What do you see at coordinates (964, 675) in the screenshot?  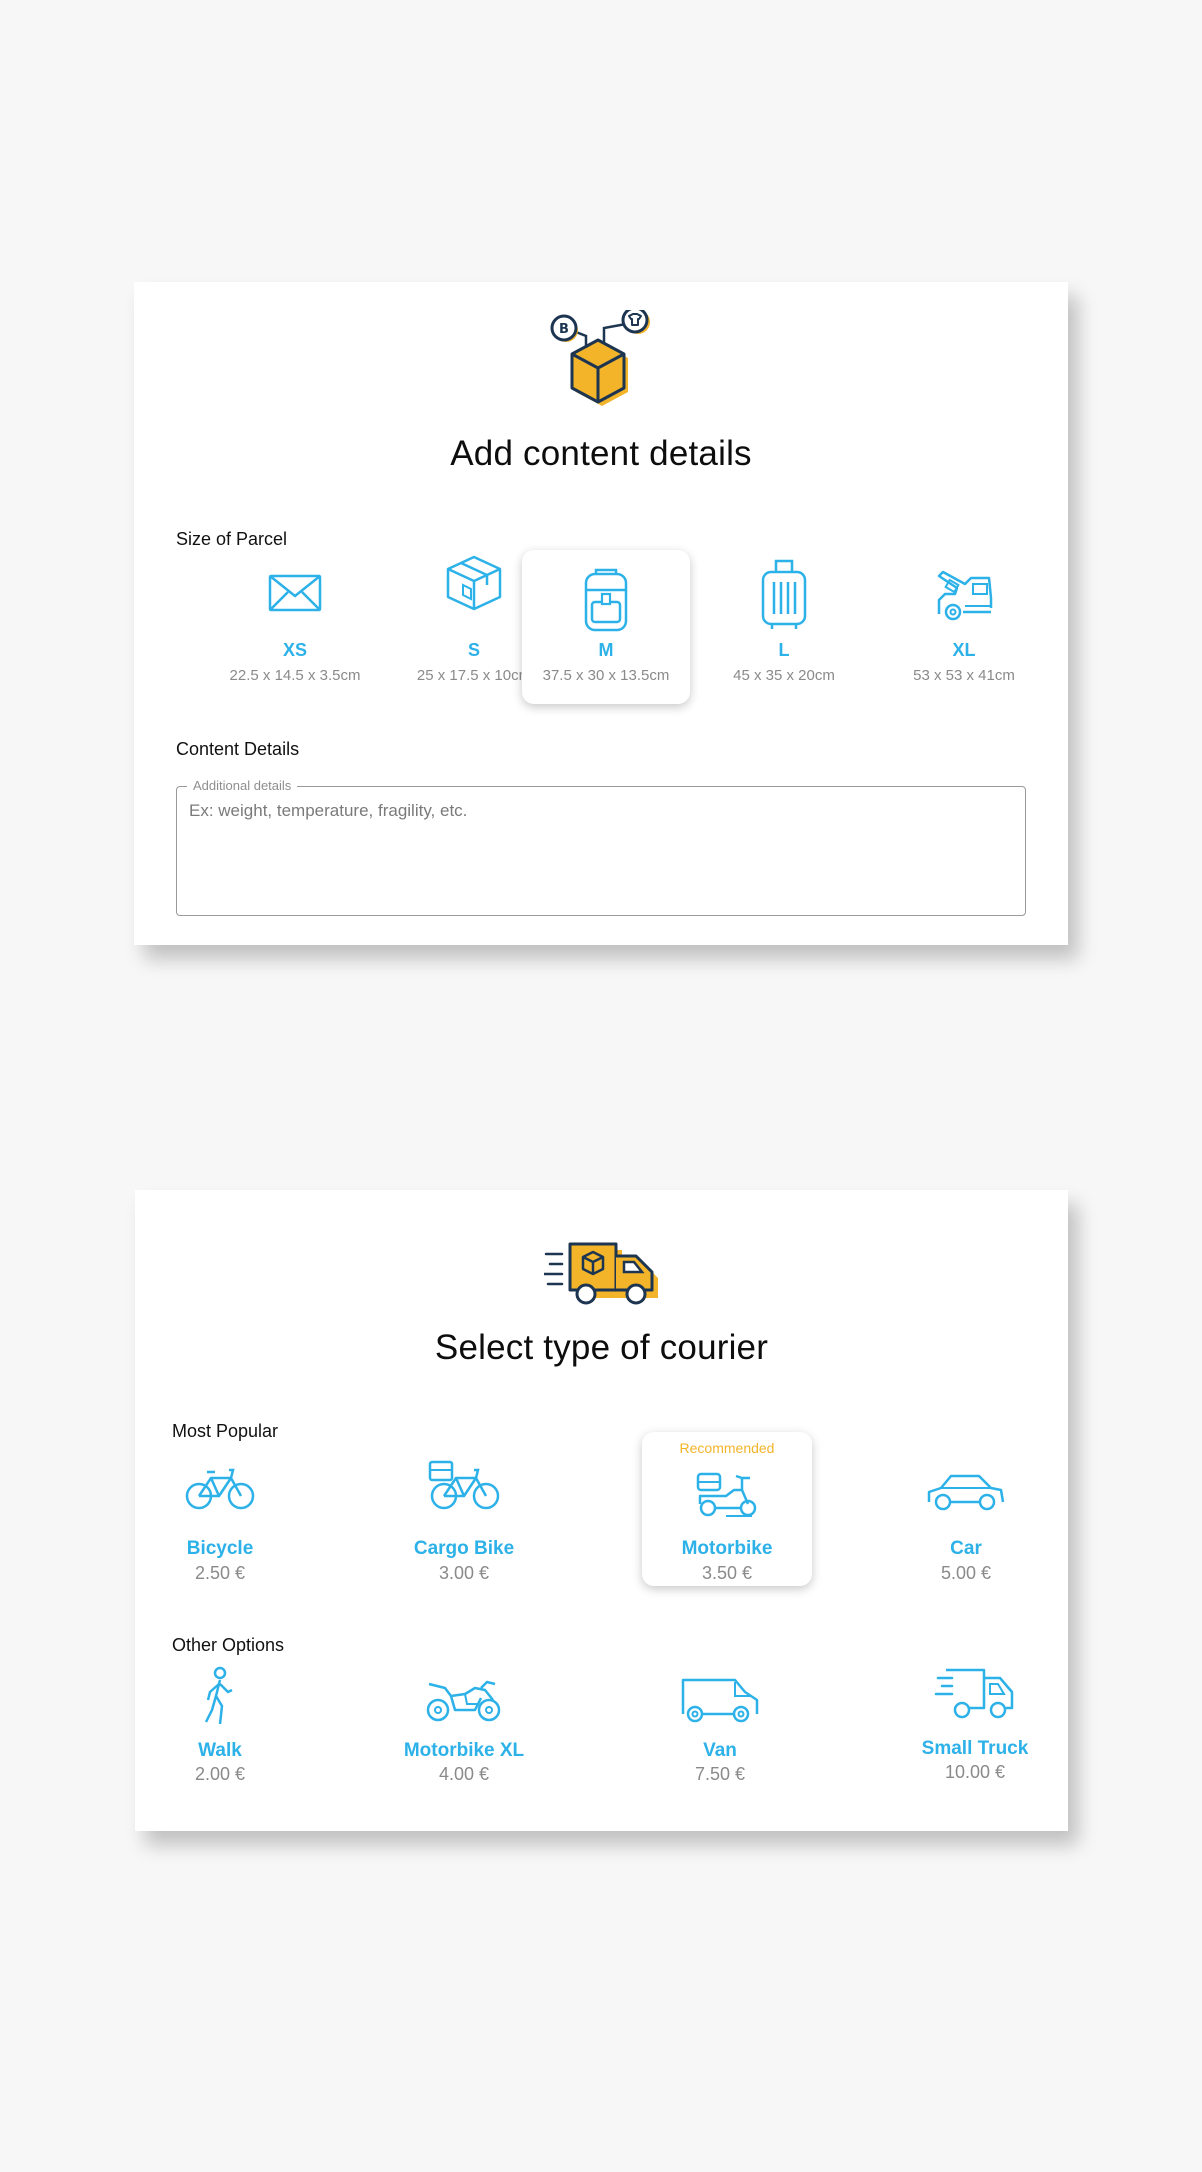 I see `size-dimensions: 53 x 53 x 41cm` at bounding box center [964, 675].